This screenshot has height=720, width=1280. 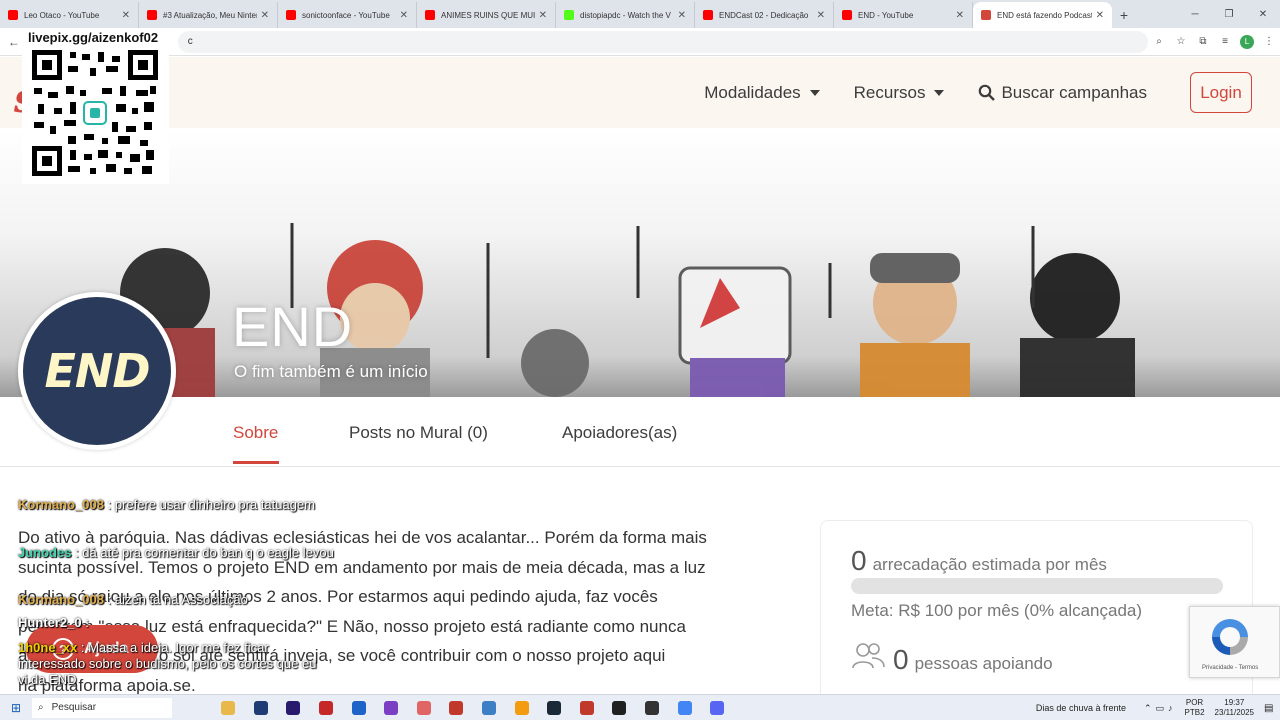 What do you see at coordinates (1247, 41) in the screenshot?
I see `profile-avatar: L` at bounding box center [1247, 41].